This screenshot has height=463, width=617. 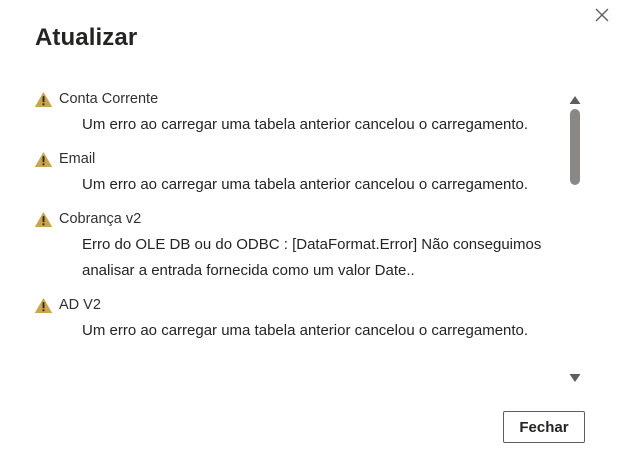 What do you see at coordinates (77, 159) in the screenshot?
I see `item-name: Email` at bounding box center [77, 159].